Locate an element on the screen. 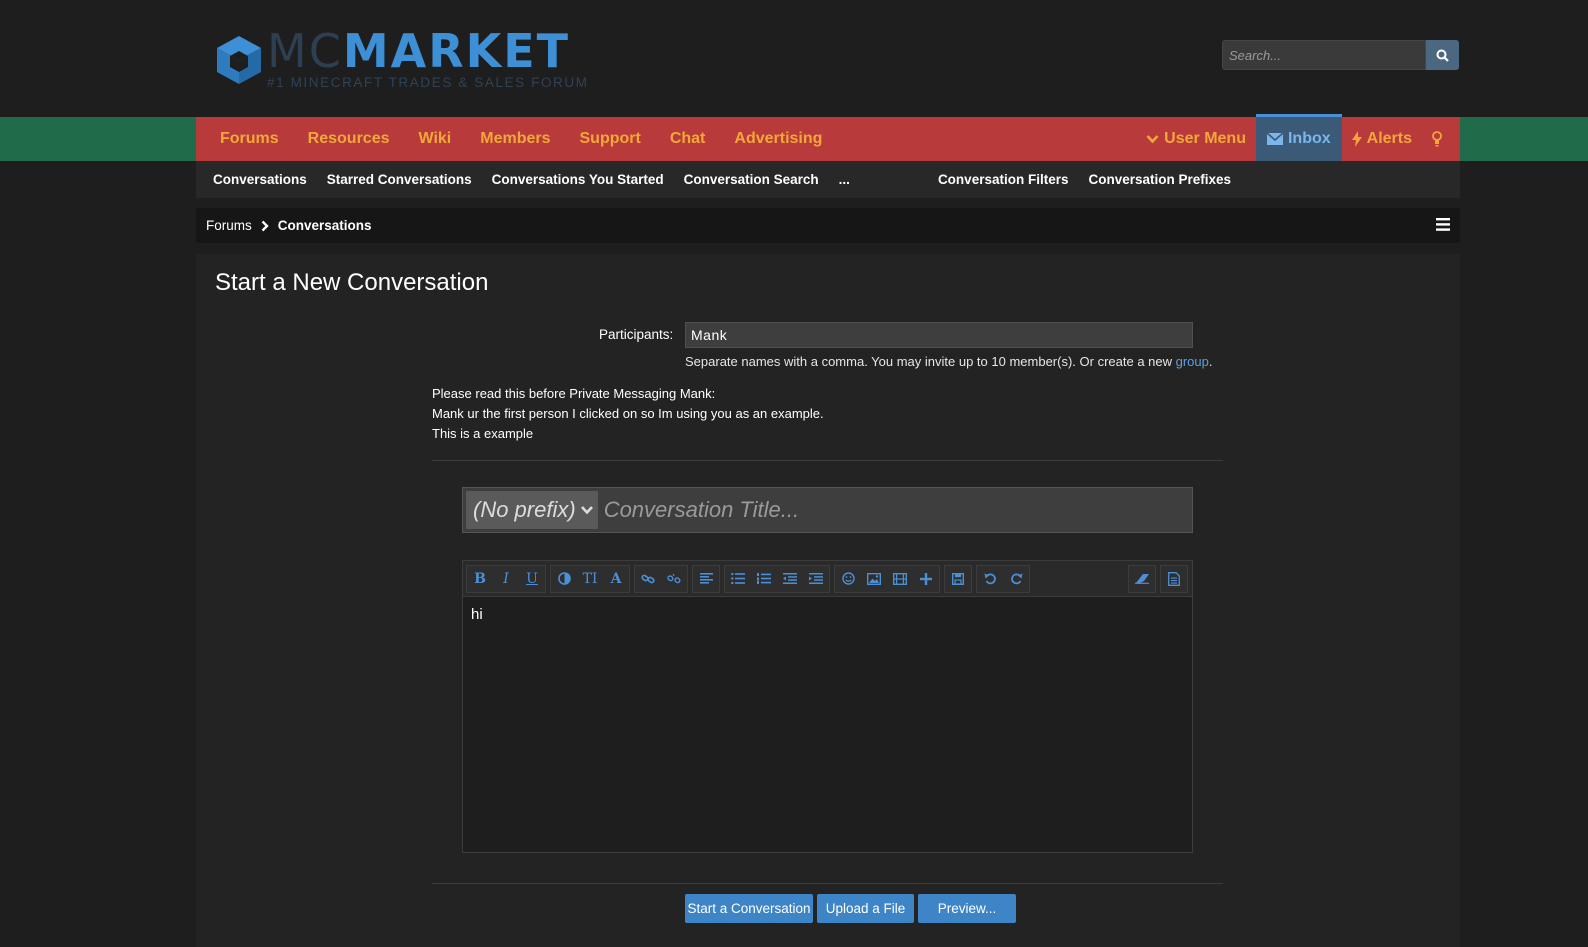  numbered-list-icon is located at coordinates (764, 579).